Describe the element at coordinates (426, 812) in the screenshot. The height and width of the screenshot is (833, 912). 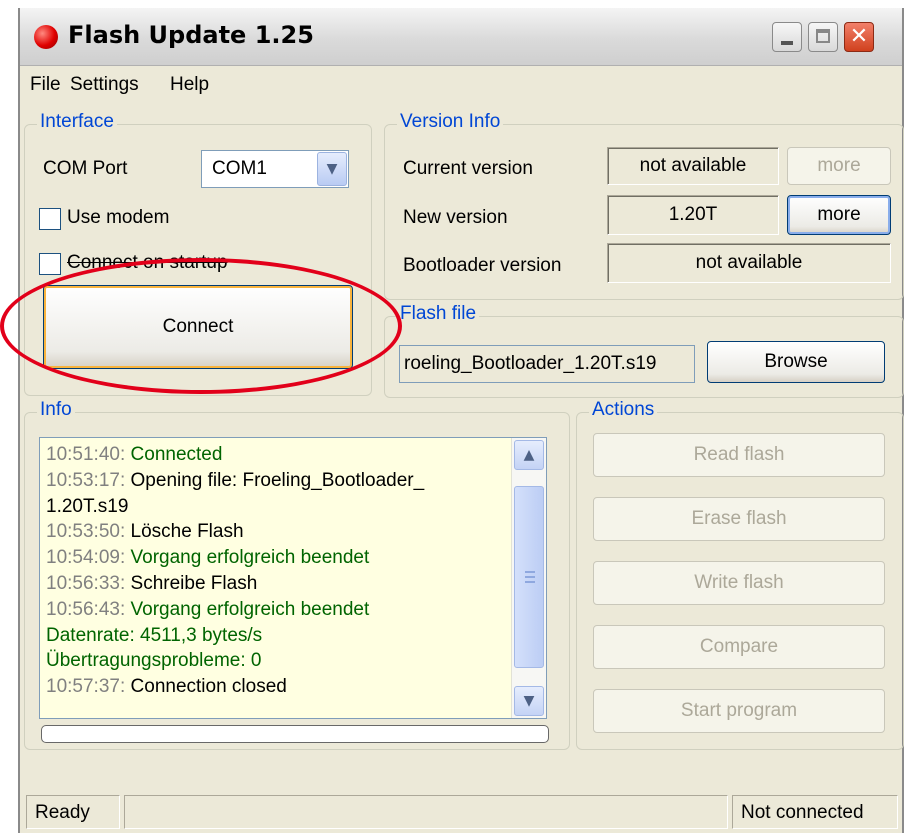
I see `status-spacer` at that location.